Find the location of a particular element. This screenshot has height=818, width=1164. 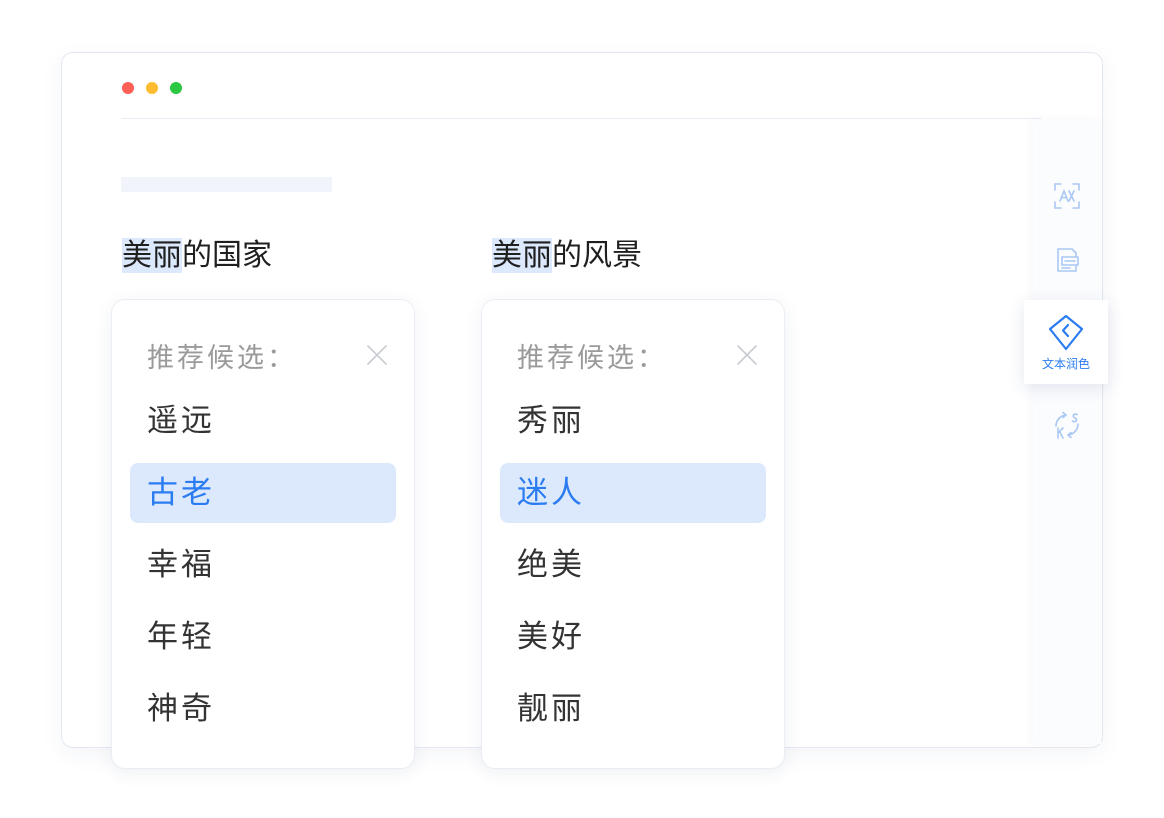

text-polish-button: 文本润色 is located at coordinates (1066, 342).